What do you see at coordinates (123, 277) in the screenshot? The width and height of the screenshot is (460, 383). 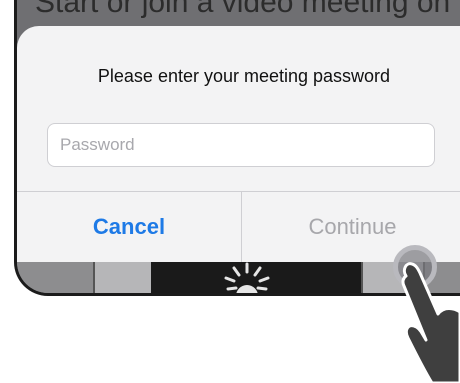 I see `video-tile-left` at bounding box center [123, 277].